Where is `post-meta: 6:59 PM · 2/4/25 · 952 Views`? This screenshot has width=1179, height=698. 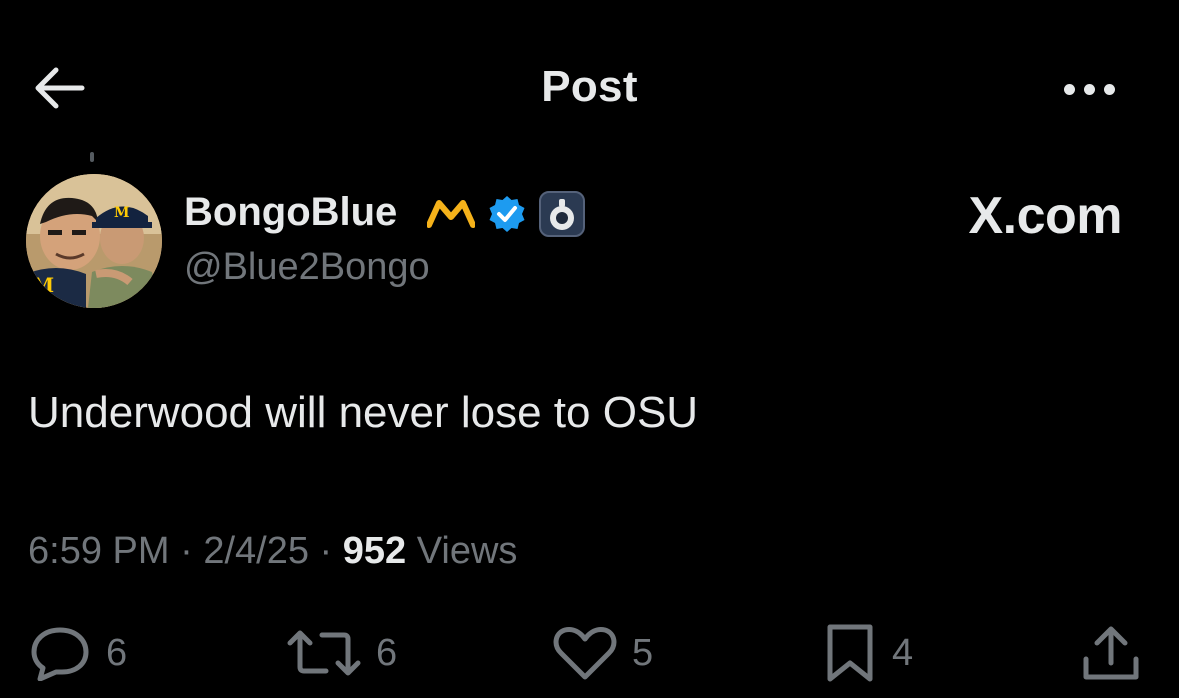
post-meta: 6:59 PM · 2/4/25 · 952 Views is located at coordinates (272, 551).